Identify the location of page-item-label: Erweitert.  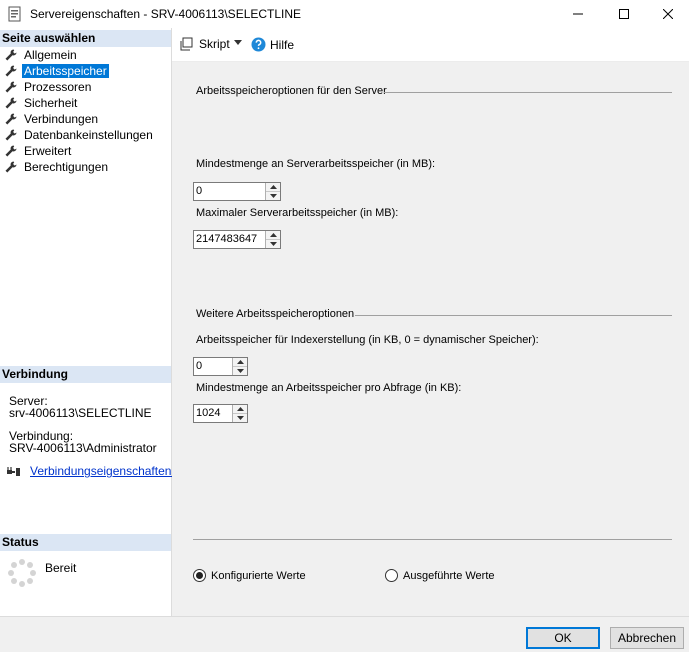
(48, 150).